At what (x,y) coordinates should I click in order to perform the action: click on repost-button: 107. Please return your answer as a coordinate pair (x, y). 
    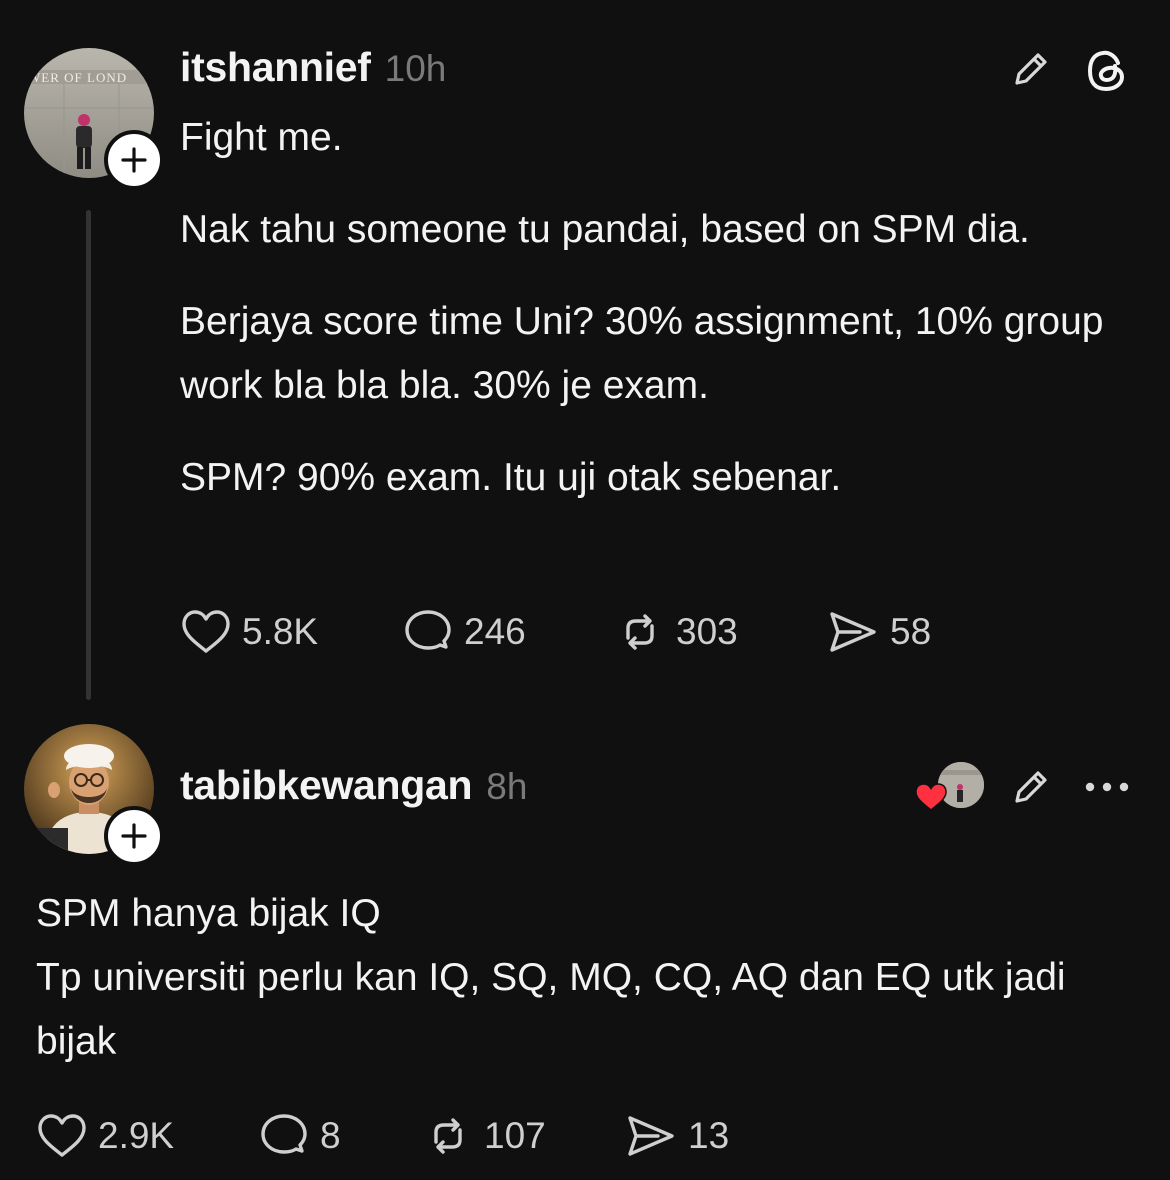
    Looking at the image, I should click on (523, 1136).